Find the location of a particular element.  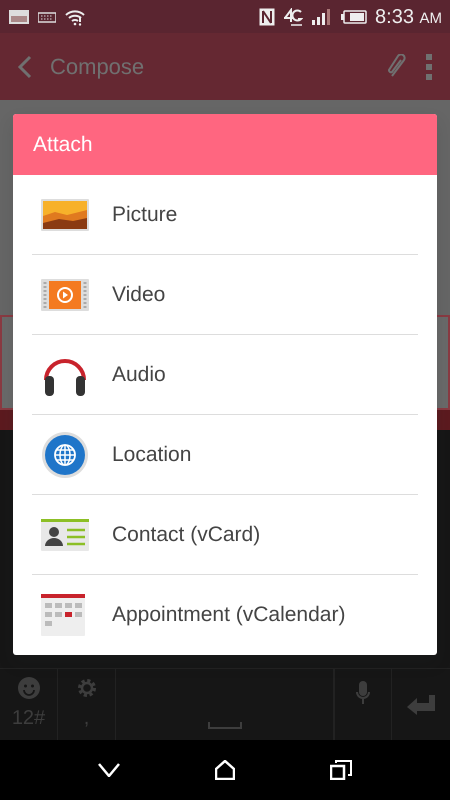

globe-icon is located at coordinates (65, 455).